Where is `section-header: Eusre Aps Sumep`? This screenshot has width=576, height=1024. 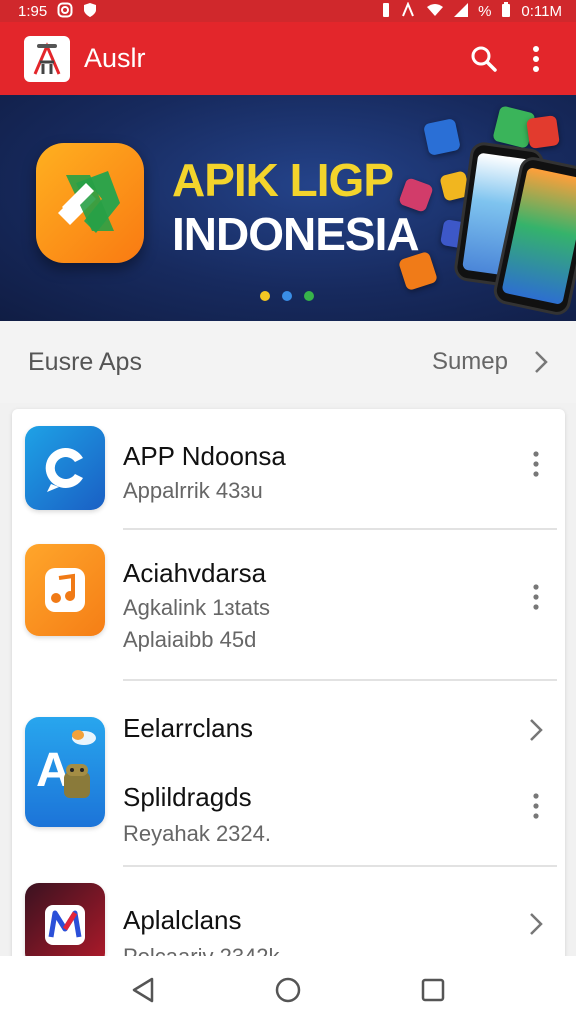
section-header: Eusre Aps Sumep is located at coordinates (288, 362).